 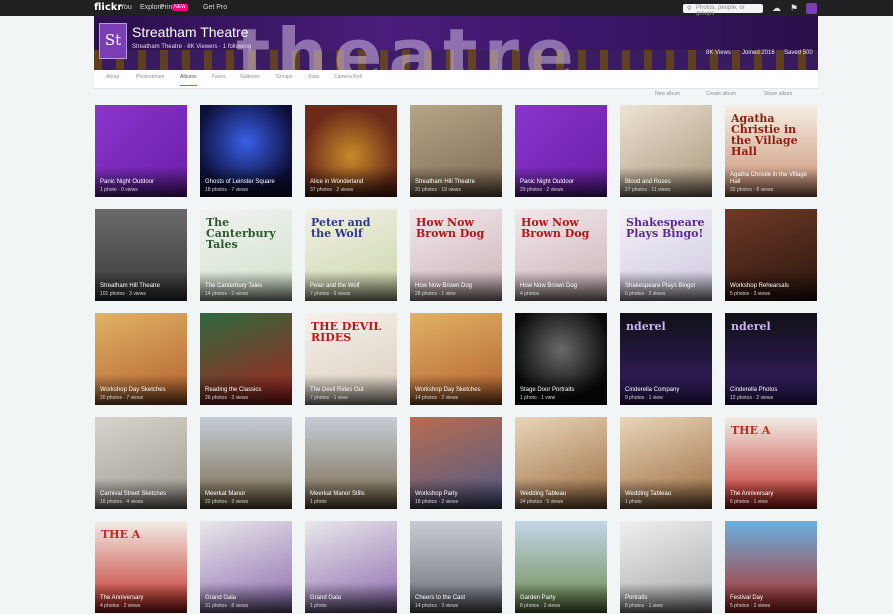 I want to click on album-caption: Workshop Day Sketches 14 photos · 2 views, so click(x=456, y=390).